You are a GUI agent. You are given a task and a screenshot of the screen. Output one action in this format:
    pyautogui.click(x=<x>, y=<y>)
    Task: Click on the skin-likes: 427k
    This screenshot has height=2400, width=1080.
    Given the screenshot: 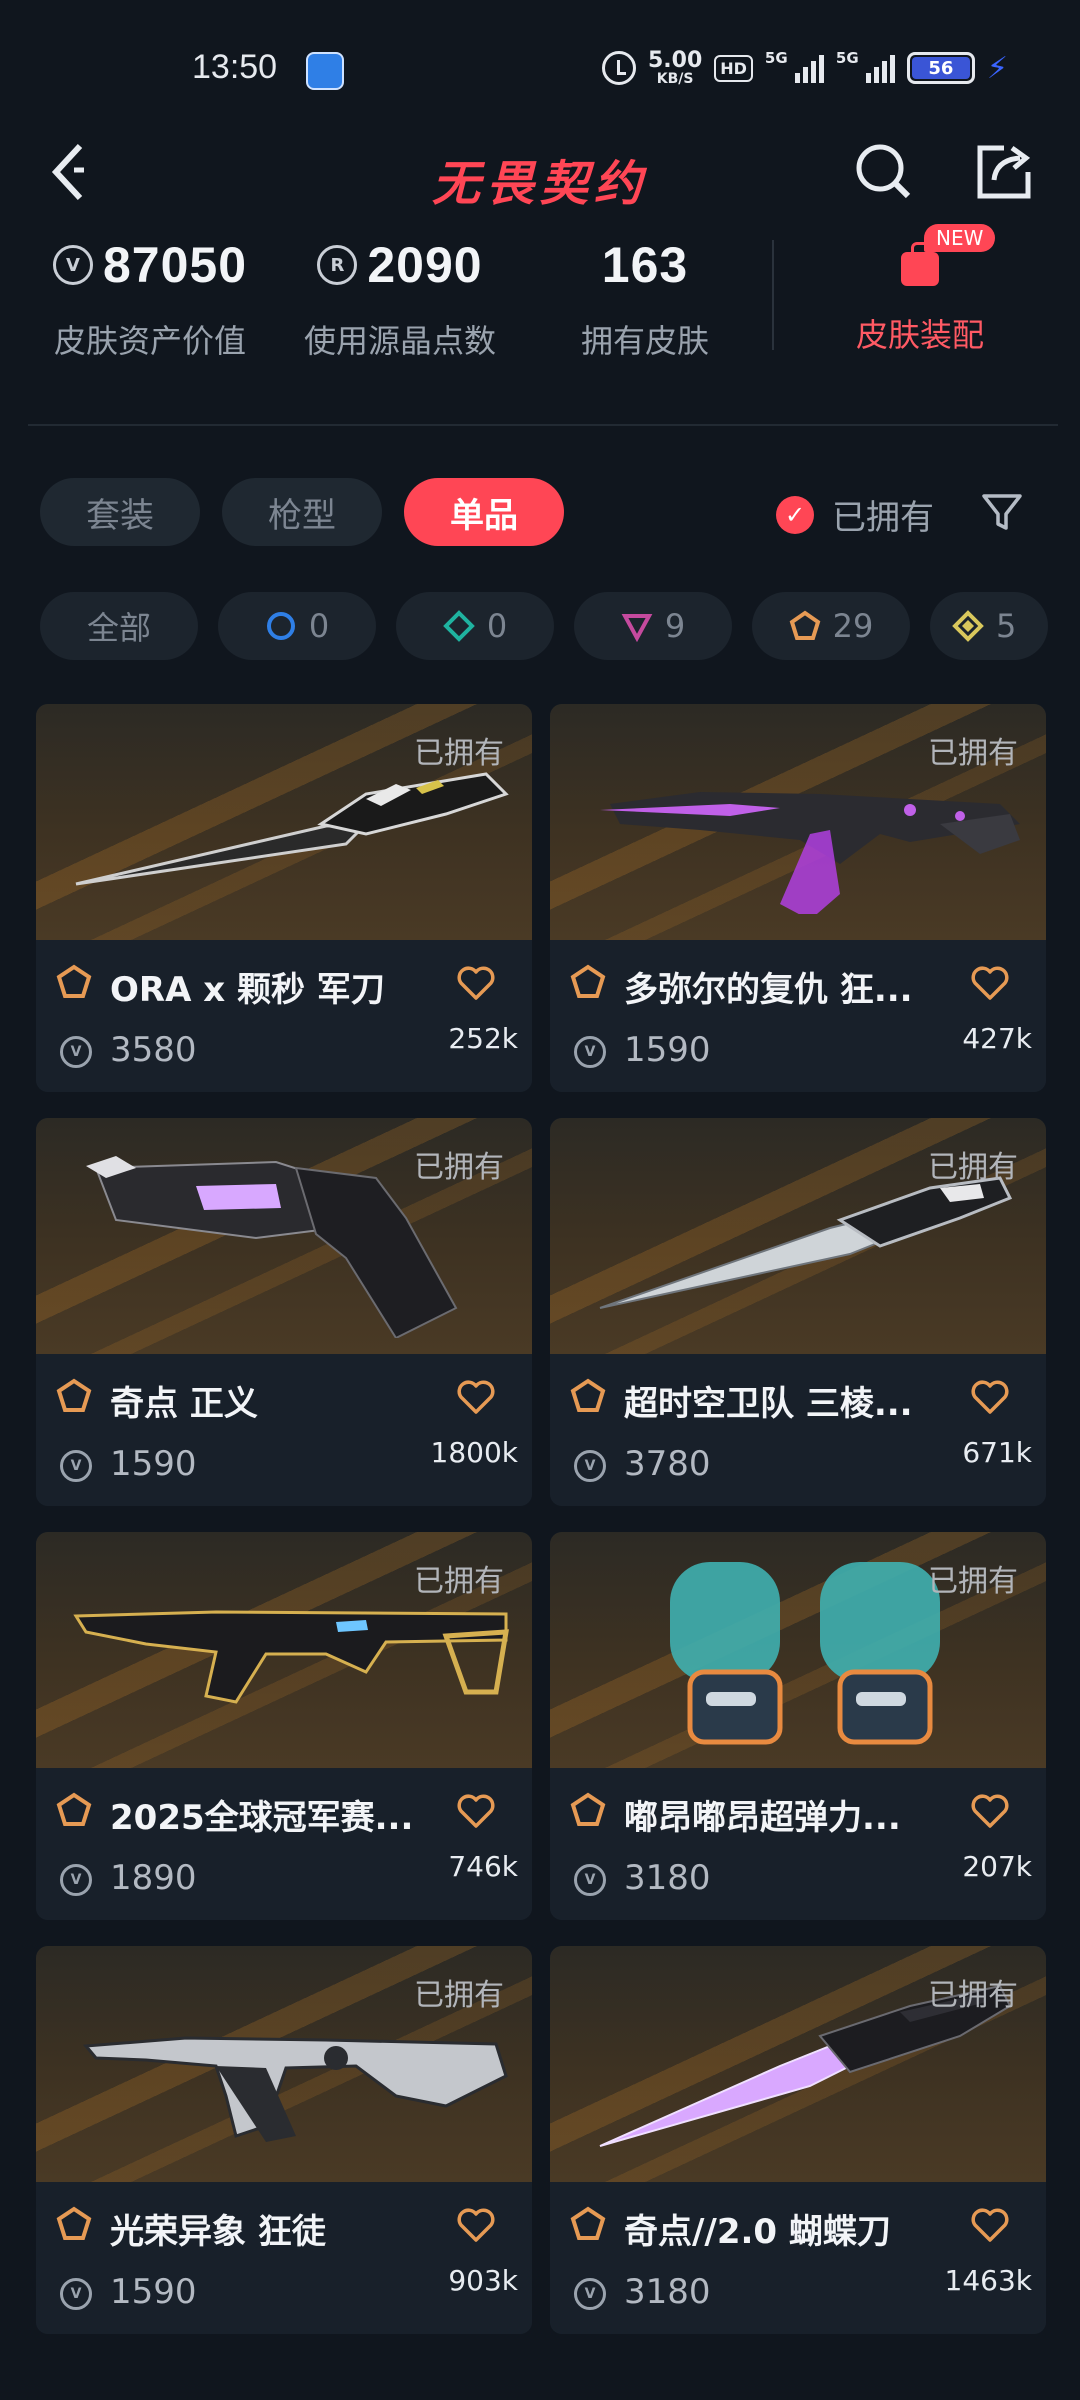 What is the action you would take?
    pyautogui.click(x=997, y=1038)
    